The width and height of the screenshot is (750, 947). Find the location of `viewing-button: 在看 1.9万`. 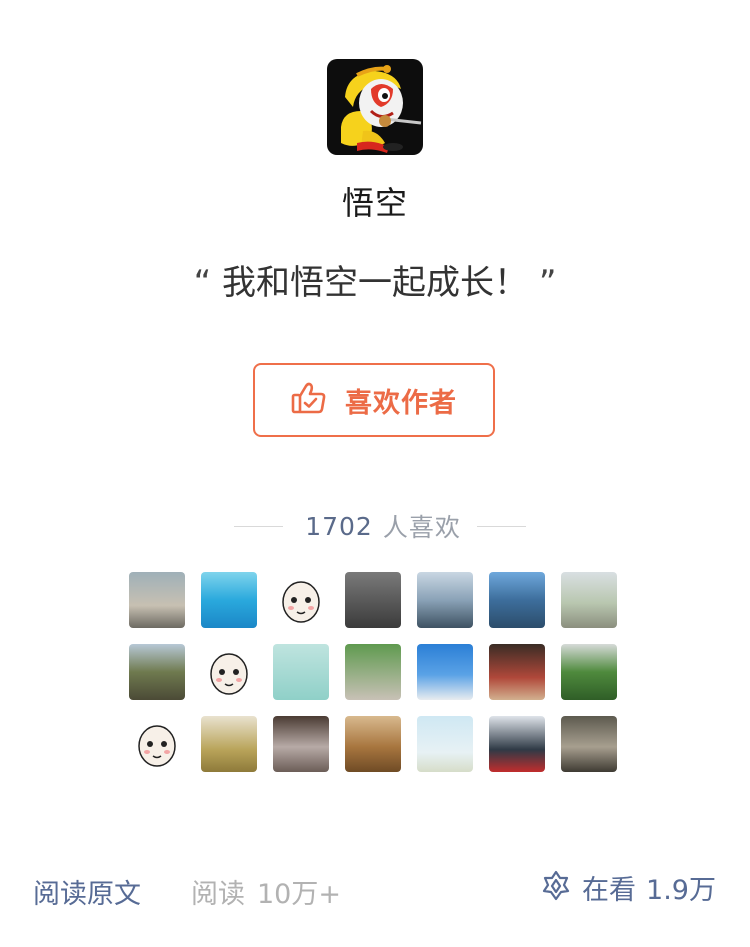

viewing-button: 在看 1.9万 is located at coordinates (628, 887).